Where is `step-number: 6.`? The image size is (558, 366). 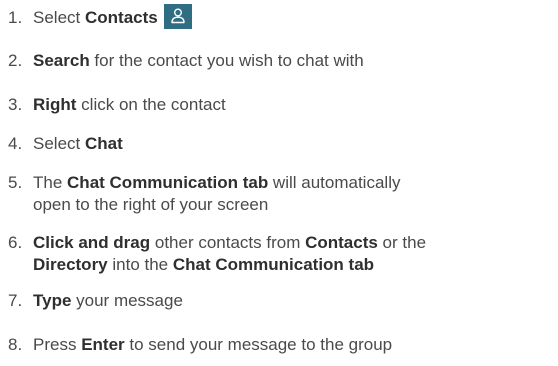 step-number: 6. is located at coordinates (15, 242).